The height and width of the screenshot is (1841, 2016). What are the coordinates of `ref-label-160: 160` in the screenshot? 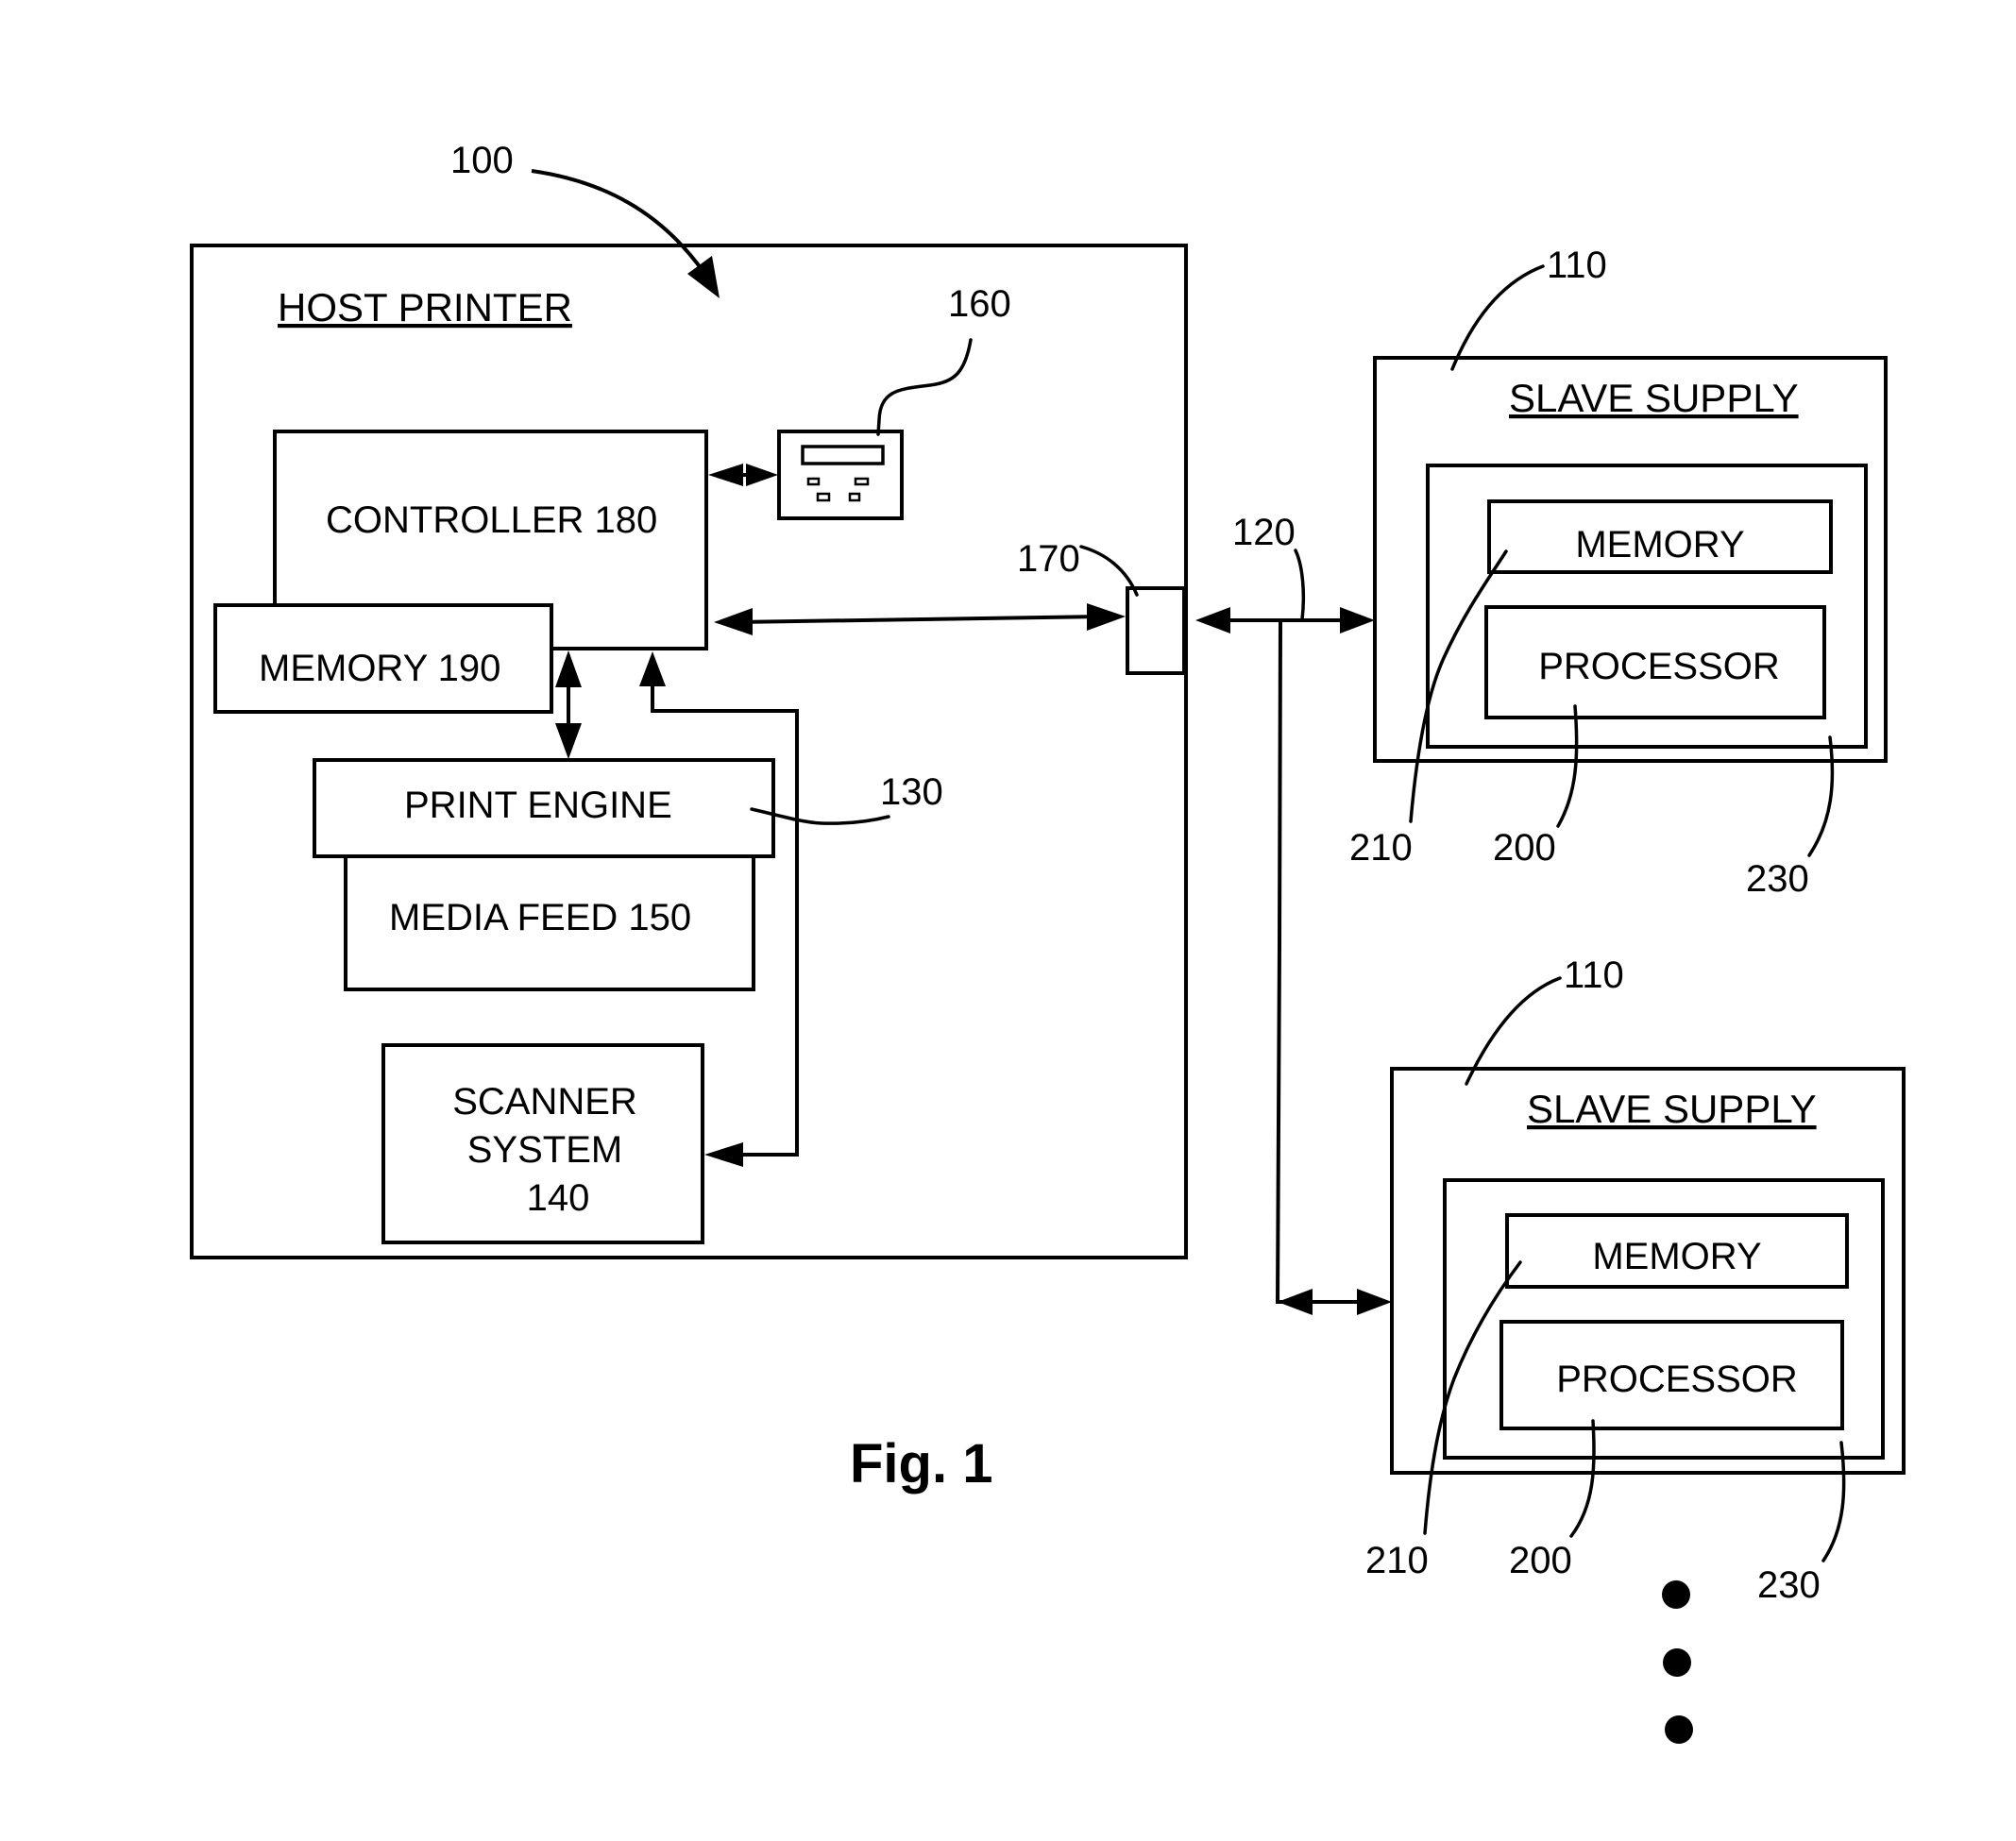 It's located at (979, 304).